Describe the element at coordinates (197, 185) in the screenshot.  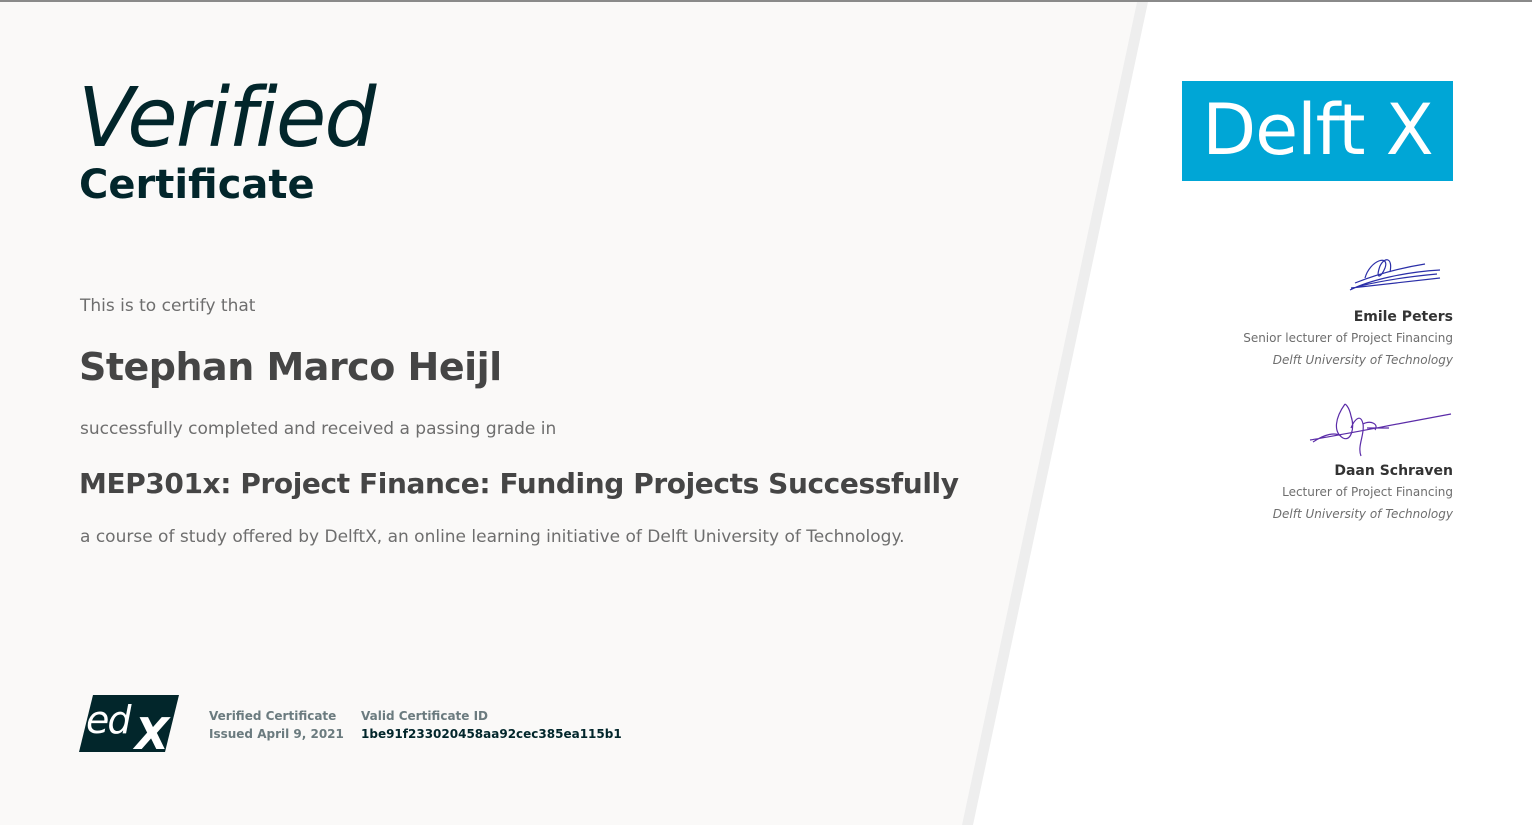
I see `certificate-type-subtitle: Certificate` at that location.